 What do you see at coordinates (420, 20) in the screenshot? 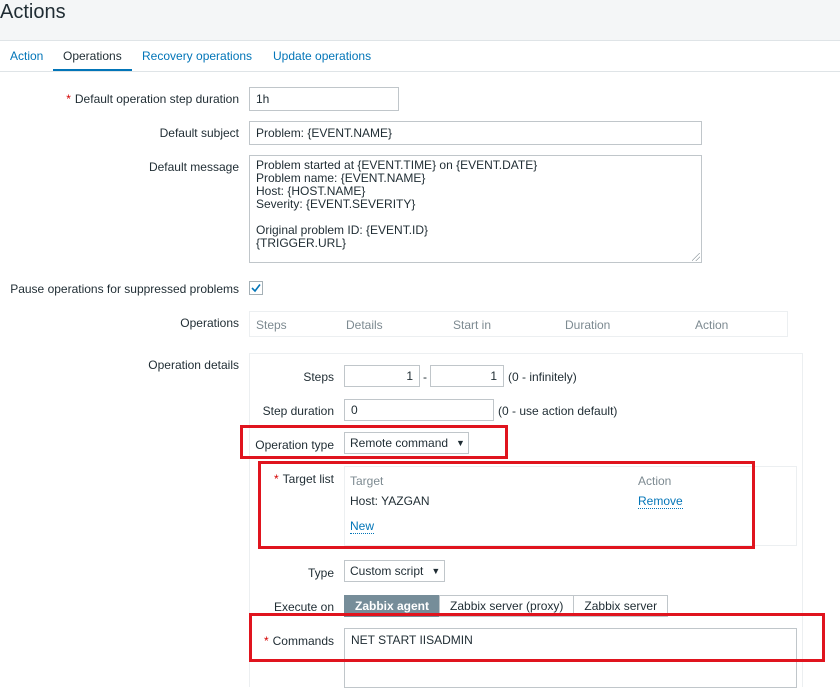
I see `page-header: Actions` at bounding box center [420, 20].